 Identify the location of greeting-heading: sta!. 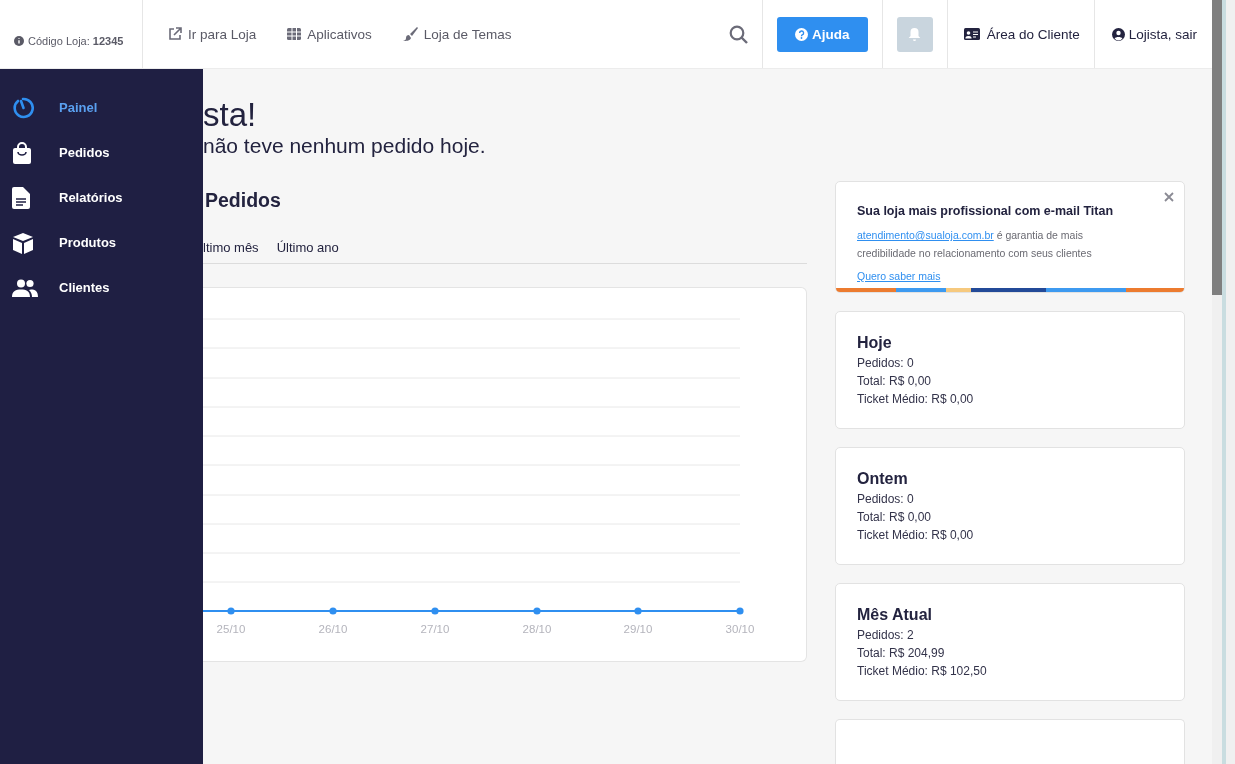
(230, 115).